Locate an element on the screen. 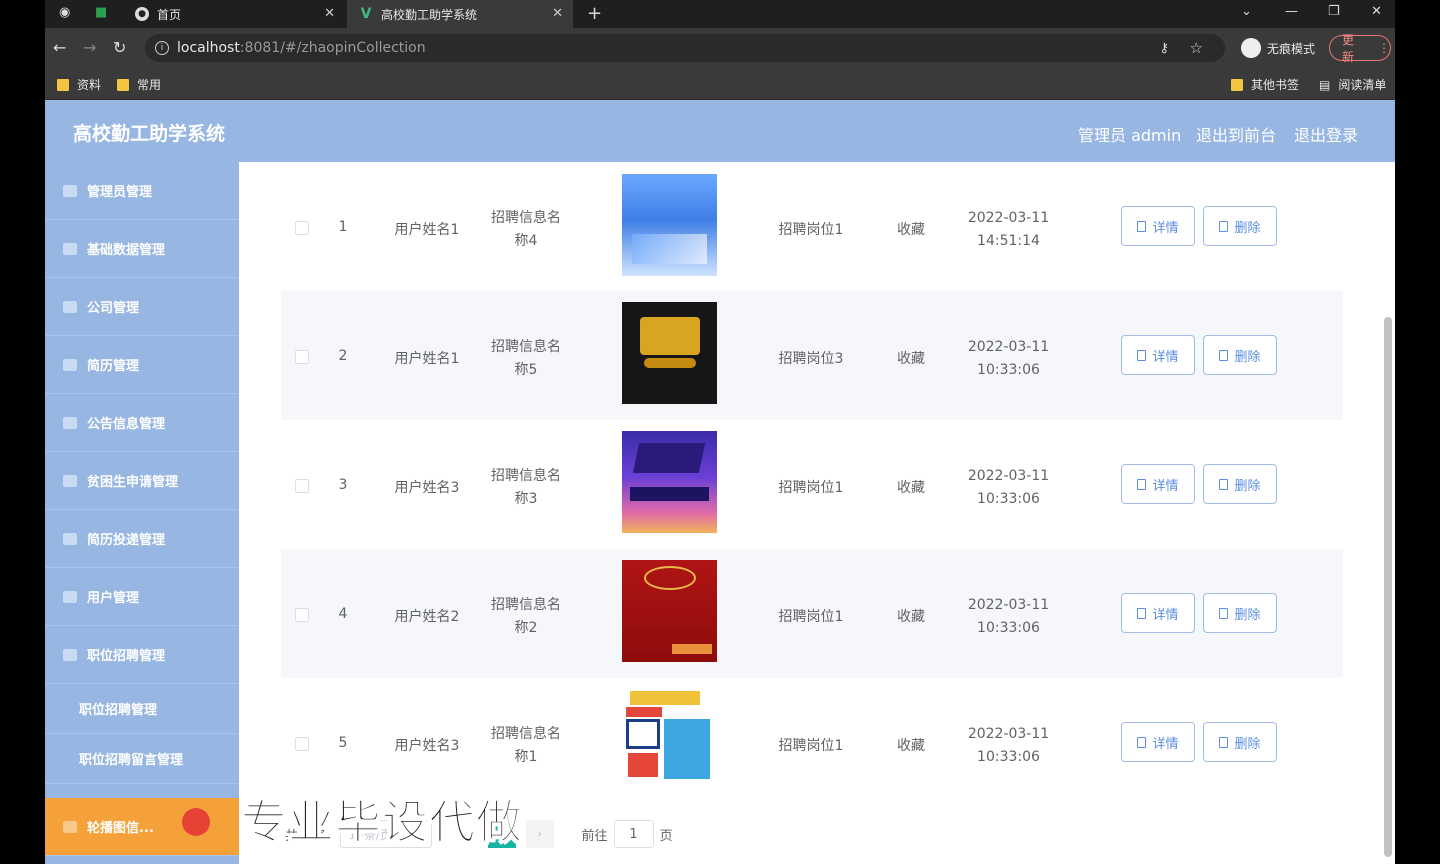 This screenshot has height=864, width=1440. reading-list: ▤ 阅读清单 is located at coordinates (1352, 84).